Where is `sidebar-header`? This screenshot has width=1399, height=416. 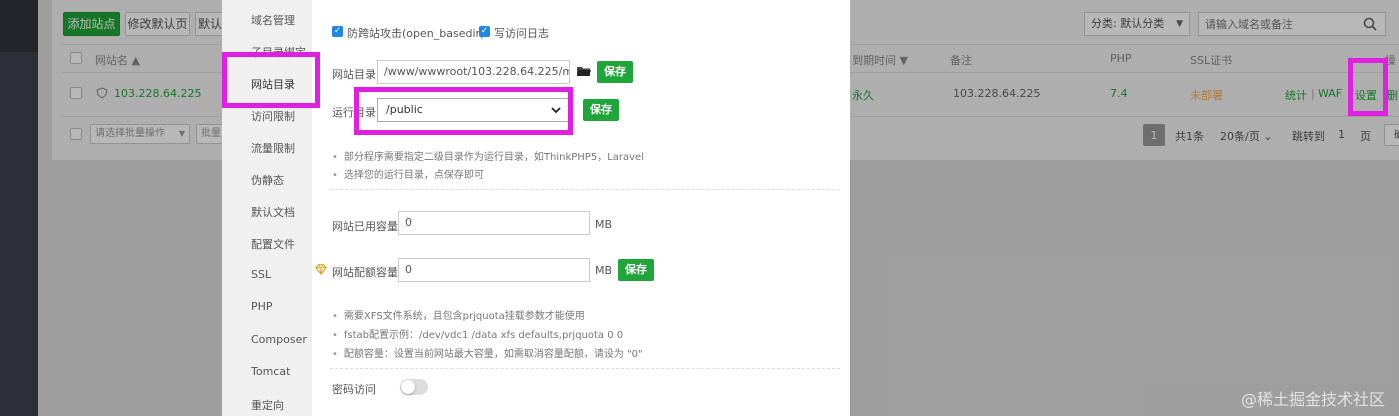
sidebar-header is located at coordinates (19, 26).